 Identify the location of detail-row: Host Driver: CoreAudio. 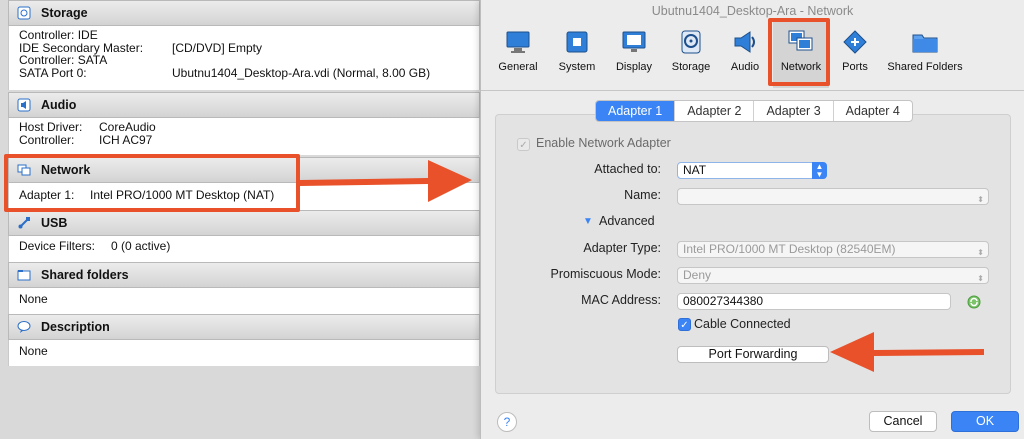
(87, 127).